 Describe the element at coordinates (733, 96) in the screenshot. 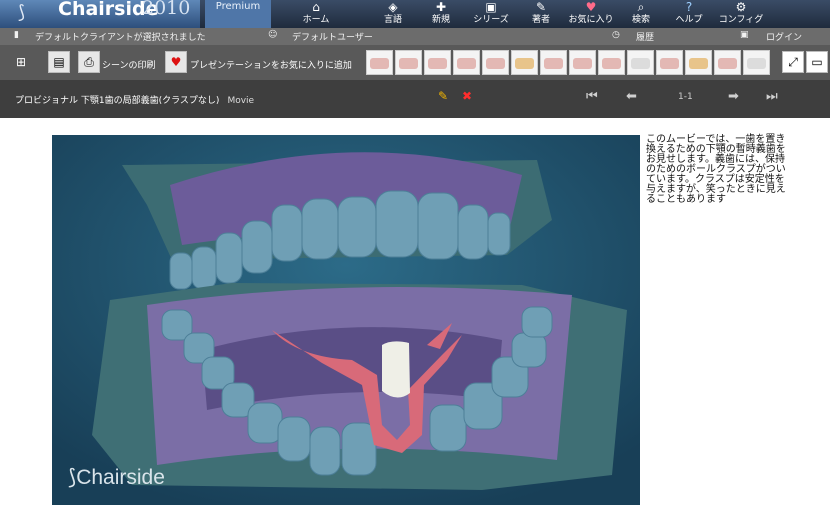

I see `next-page-icon: ➡` at that location.